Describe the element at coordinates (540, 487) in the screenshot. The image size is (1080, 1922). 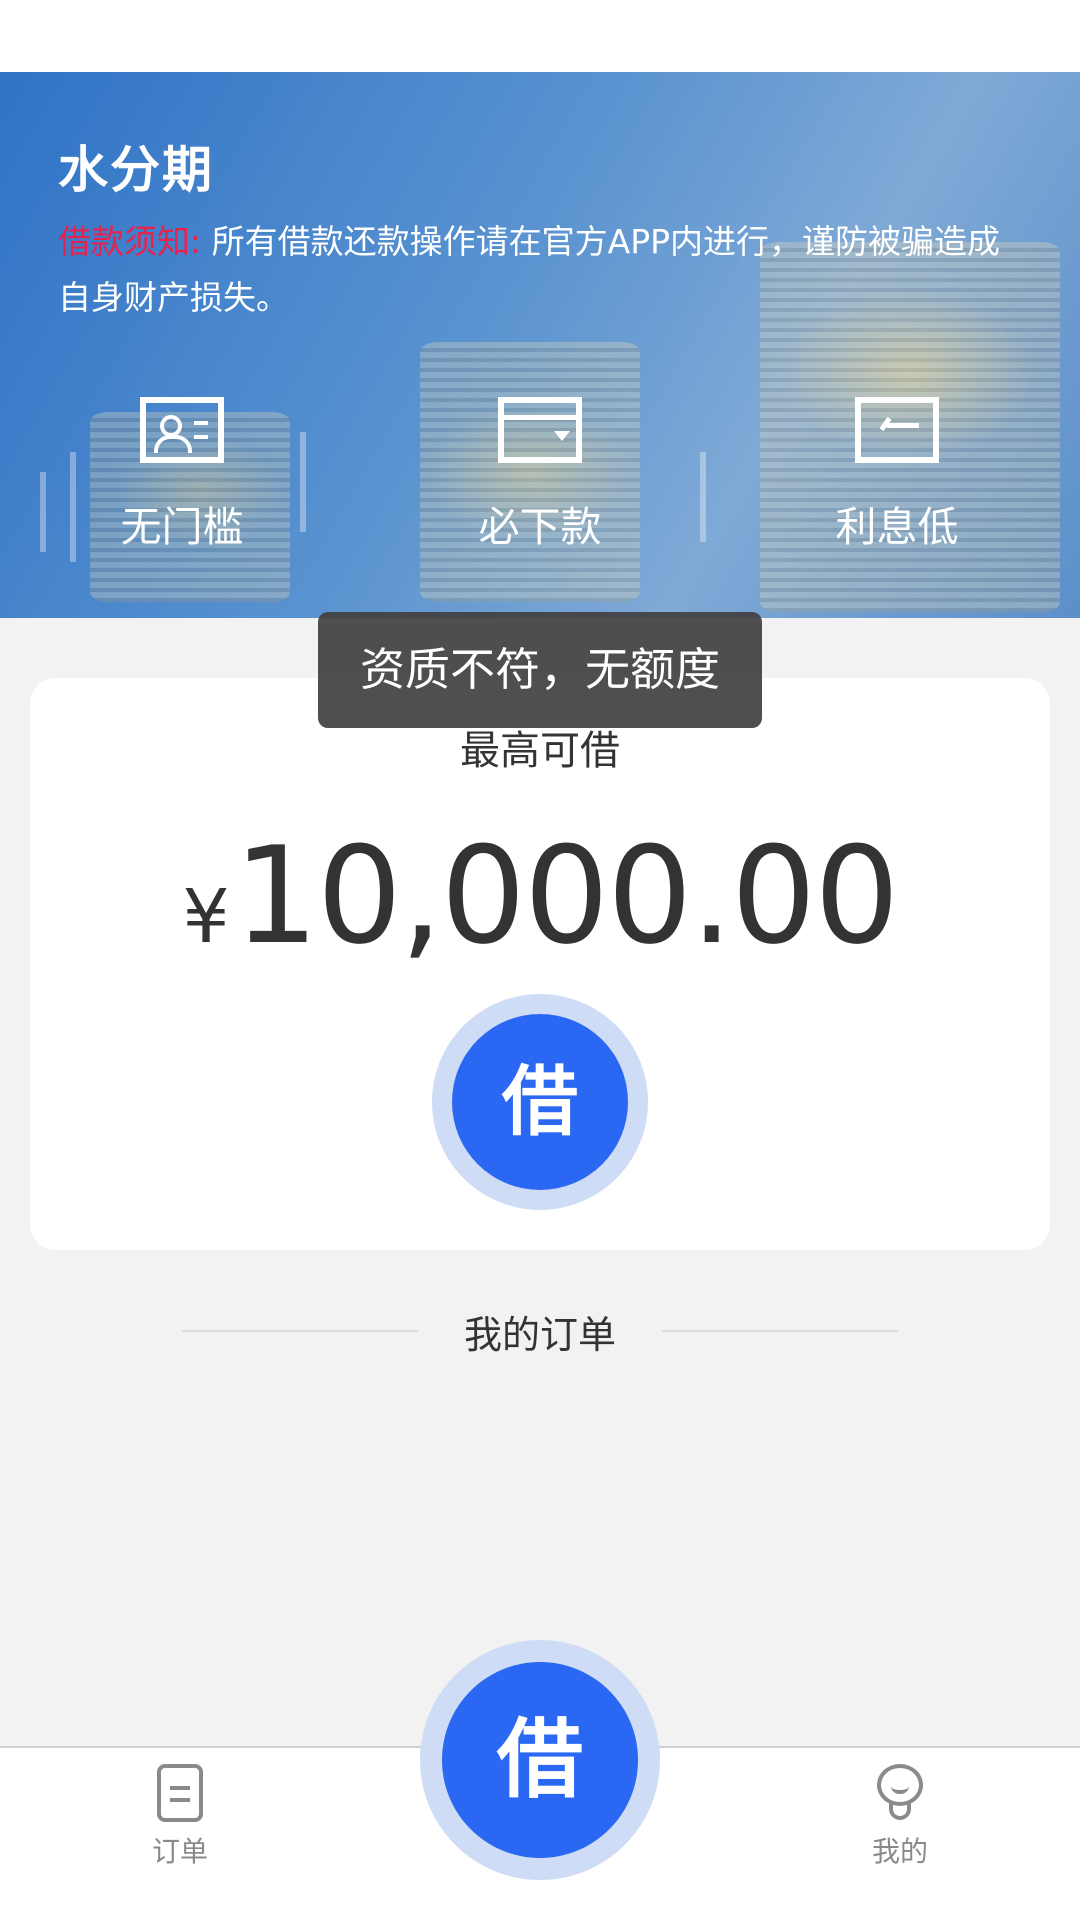
I see `feature-guaranteed: 必下款` at that location.